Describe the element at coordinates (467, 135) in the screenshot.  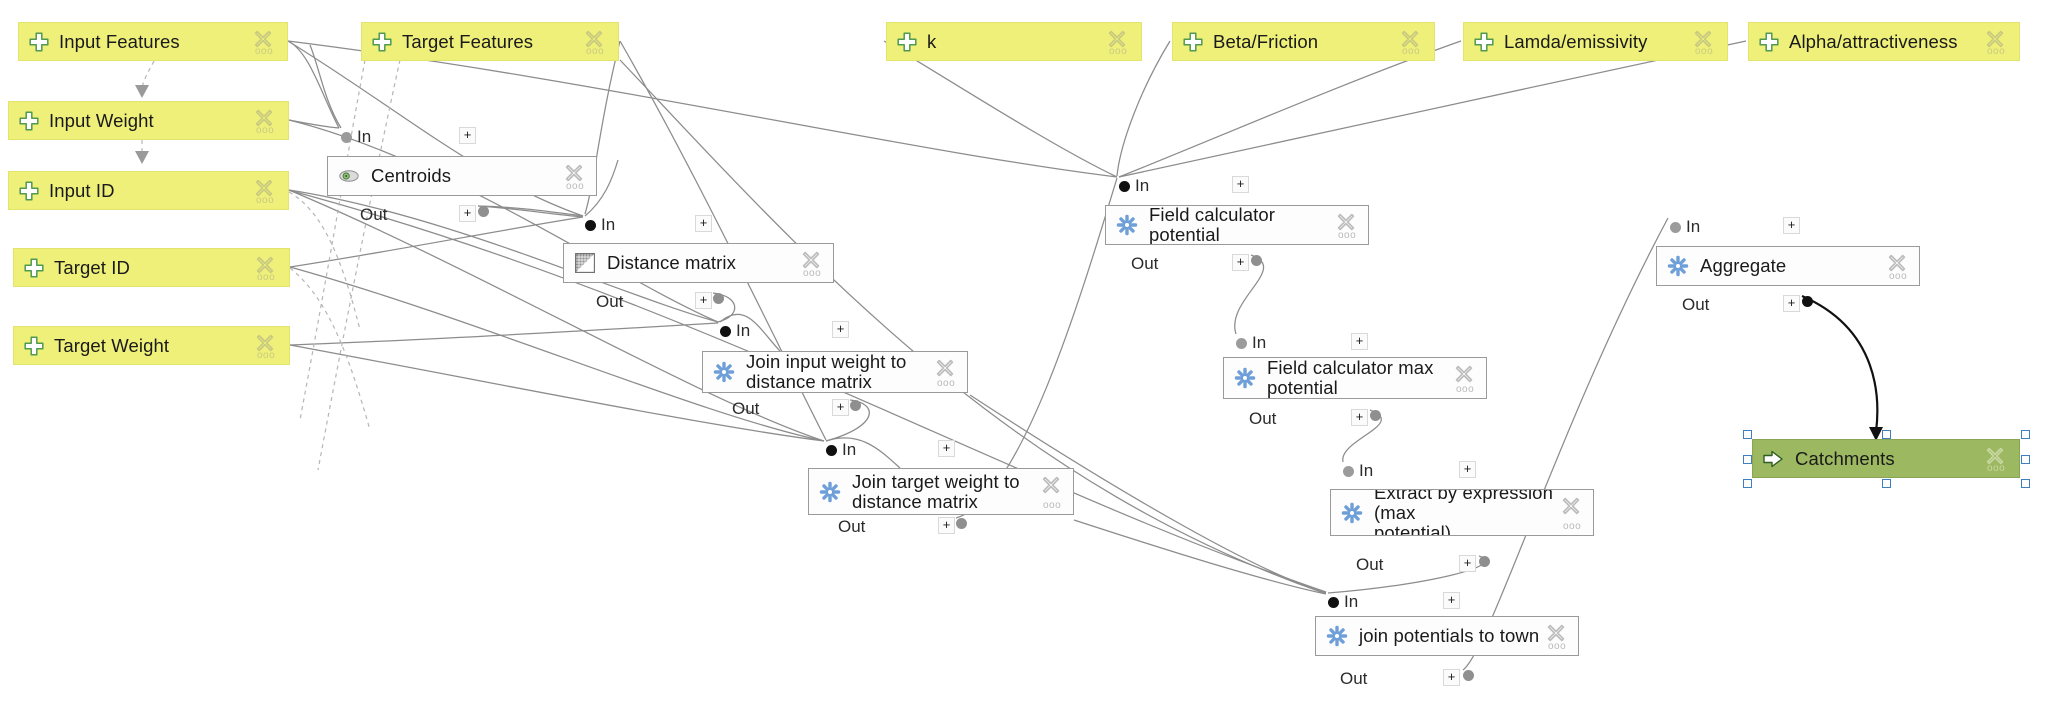
I see `add-centroids-in-button: +` at that location.